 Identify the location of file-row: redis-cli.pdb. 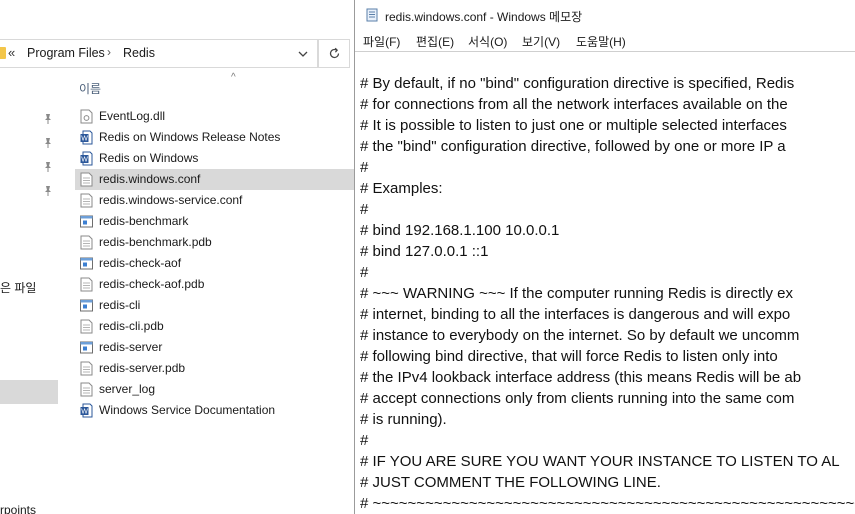
(217, 326).